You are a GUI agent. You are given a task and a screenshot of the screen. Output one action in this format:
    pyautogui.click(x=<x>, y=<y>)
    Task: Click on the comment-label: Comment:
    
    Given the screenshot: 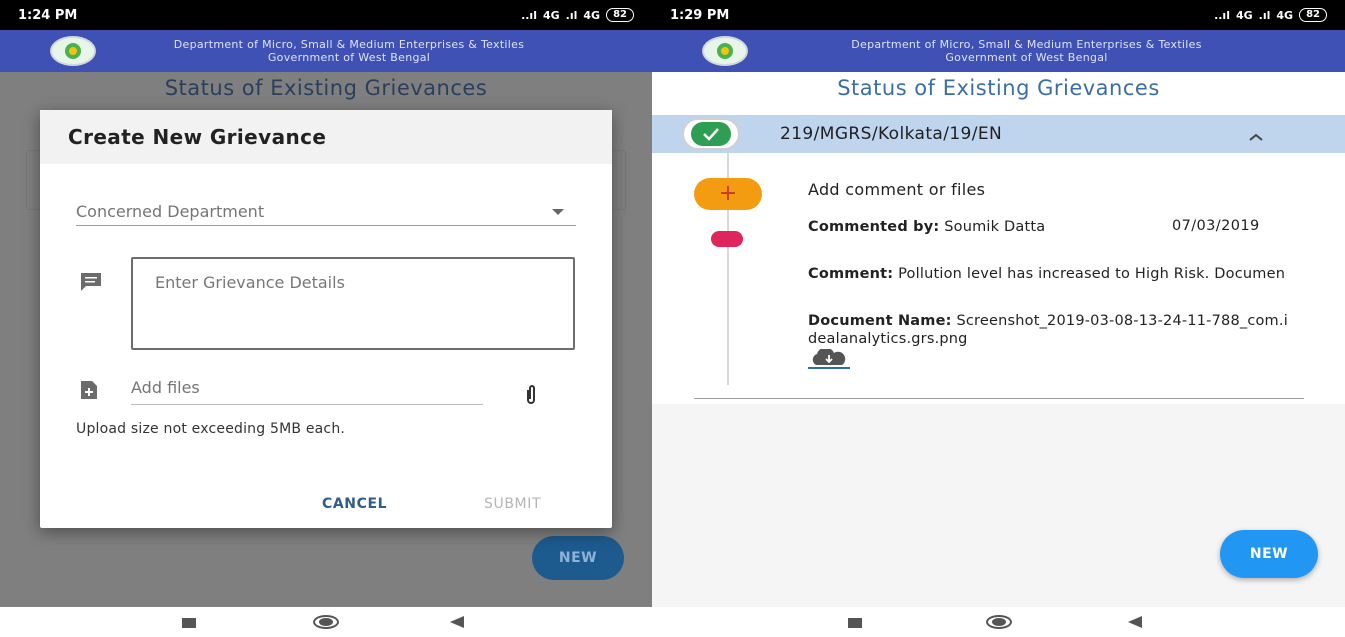 What is the action you would take?
    pyautogui.click(x=851, y=274)
    